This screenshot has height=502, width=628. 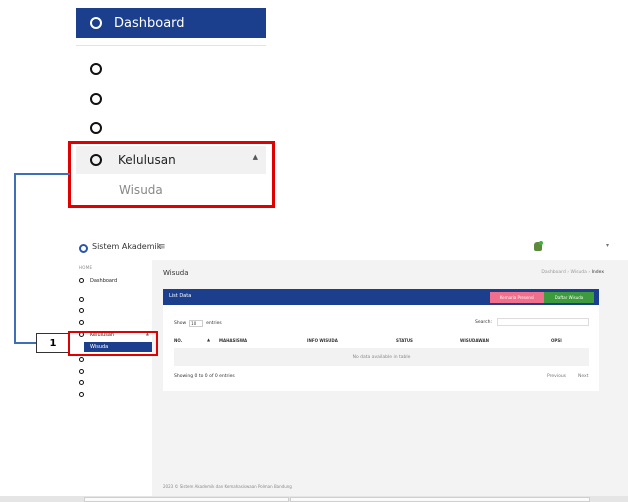 What do you see at coordinates (404, 340) in the screenshot?
I see `column-header-status: STATUS` at bounding box center [404, 340].